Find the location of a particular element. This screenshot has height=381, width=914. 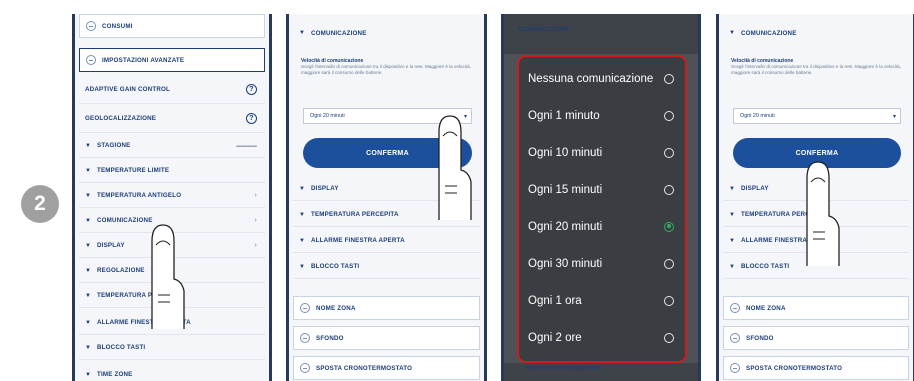

option-ogni-1-ora: Ogni 1 ora is located at coordinates (602, 300).